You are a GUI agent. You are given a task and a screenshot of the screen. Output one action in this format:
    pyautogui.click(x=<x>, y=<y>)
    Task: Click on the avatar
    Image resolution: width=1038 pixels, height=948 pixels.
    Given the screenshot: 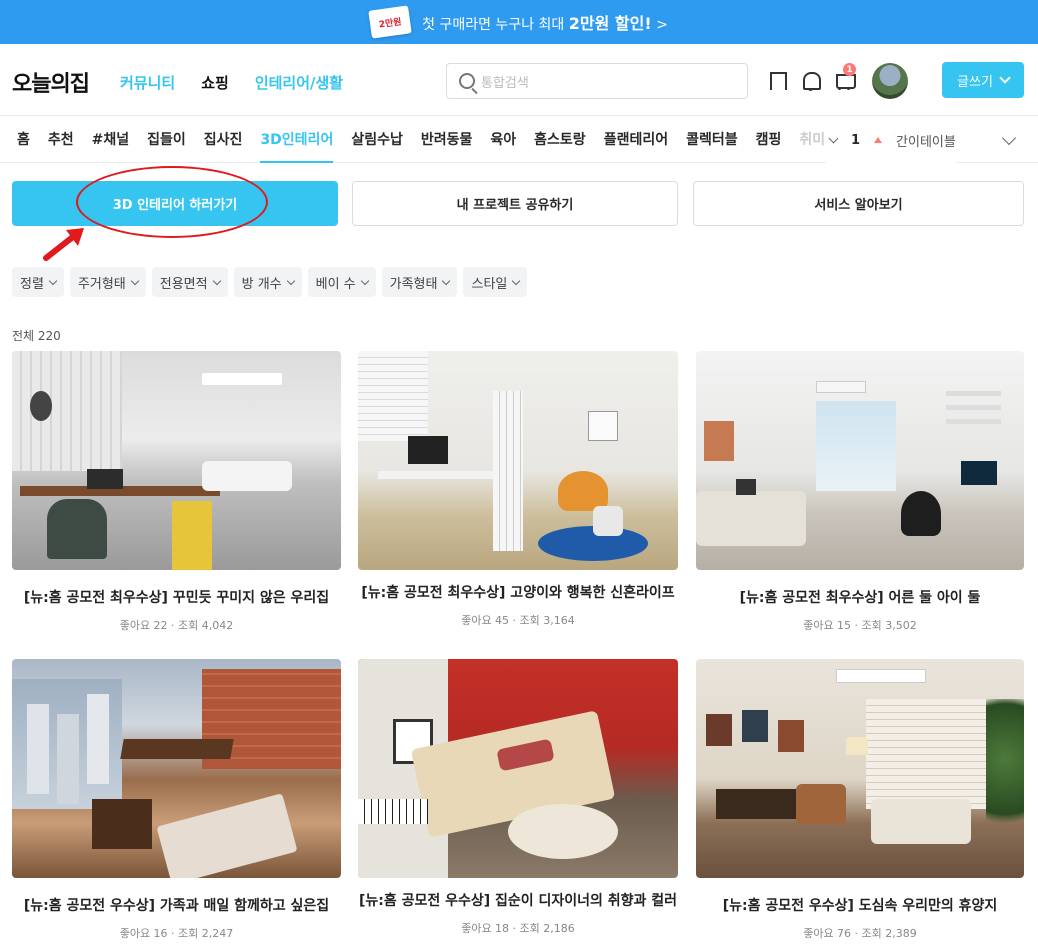 What is the action you would take?
    pyautogui.click(x=890, y=81)
    